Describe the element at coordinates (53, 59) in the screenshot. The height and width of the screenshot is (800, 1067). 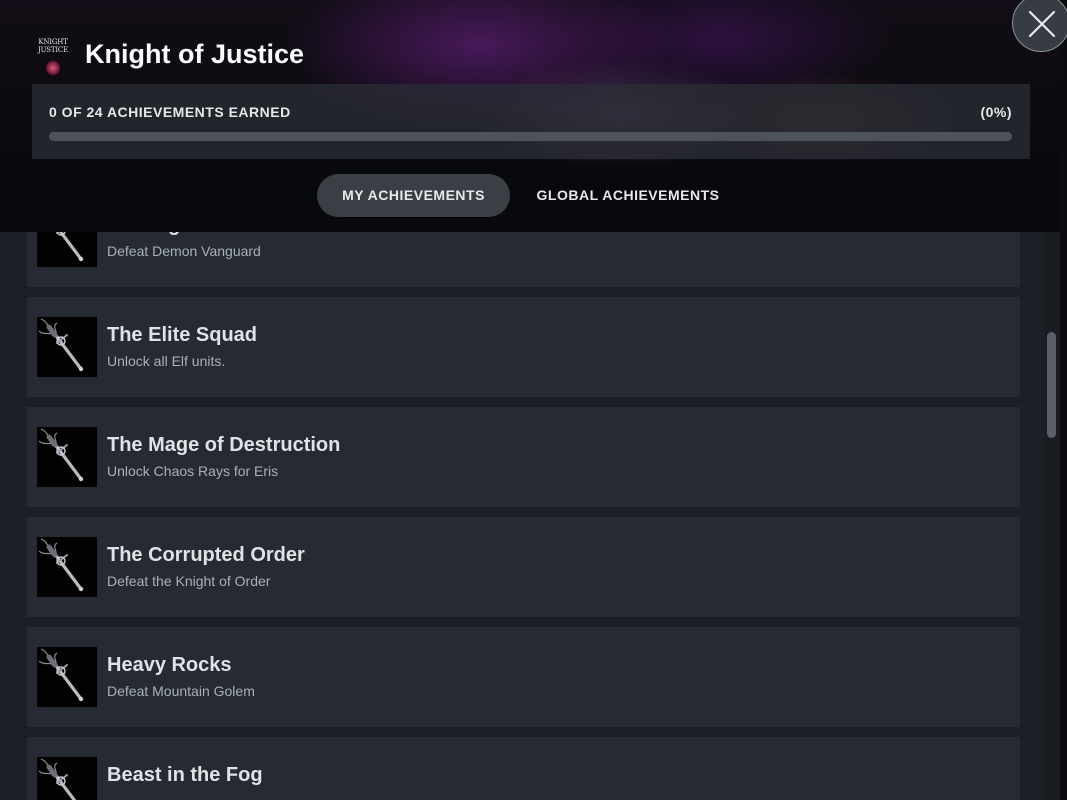
I see `game-logo: KNIGHT JUSTICE` at that location.